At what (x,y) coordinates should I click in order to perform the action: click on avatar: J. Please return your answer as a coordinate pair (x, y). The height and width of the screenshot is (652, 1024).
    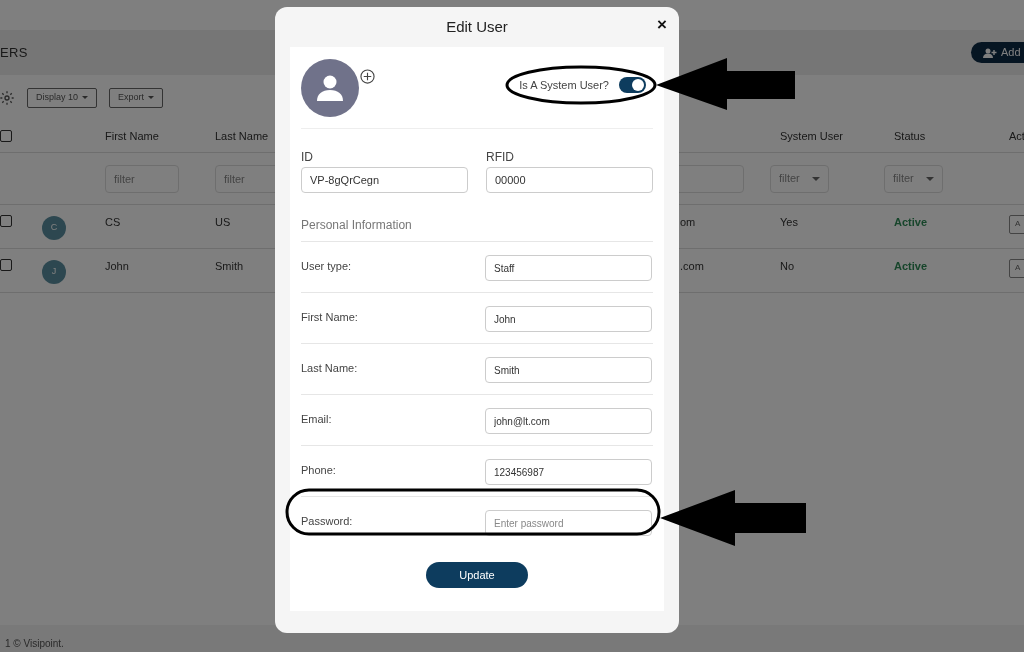
    Looking at the image, I should click on (54, 272).